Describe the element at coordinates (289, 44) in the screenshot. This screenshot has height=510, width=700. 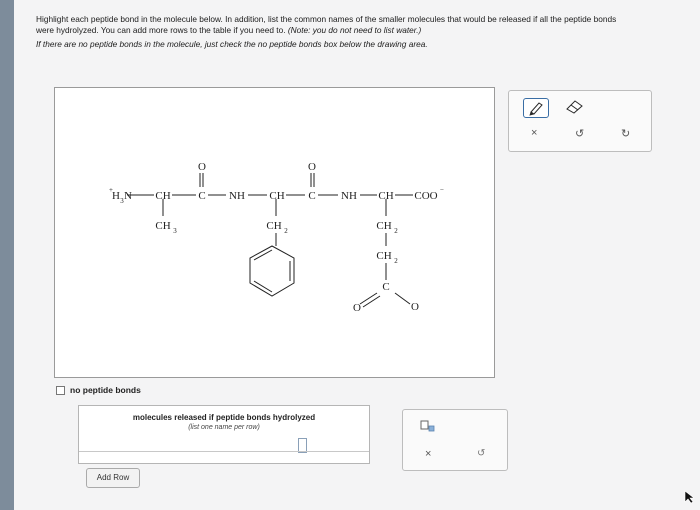
I see `instruction-line-3-d: no peptide bonds` at that location.